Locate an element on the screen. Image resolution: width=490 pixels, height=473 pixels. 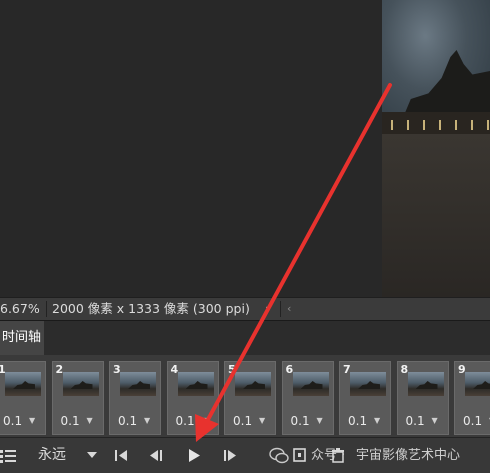
skip-to-first-icon is located at coordinates (121, 455).